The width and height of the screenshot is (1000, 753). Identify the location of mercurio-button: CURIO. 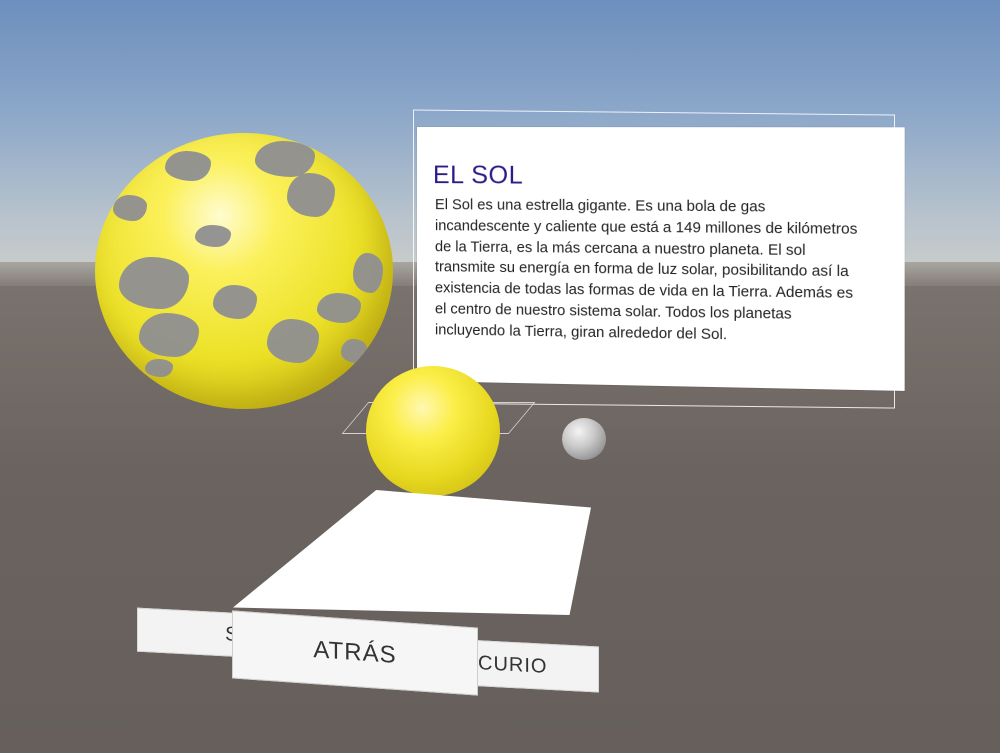
(532, 666).